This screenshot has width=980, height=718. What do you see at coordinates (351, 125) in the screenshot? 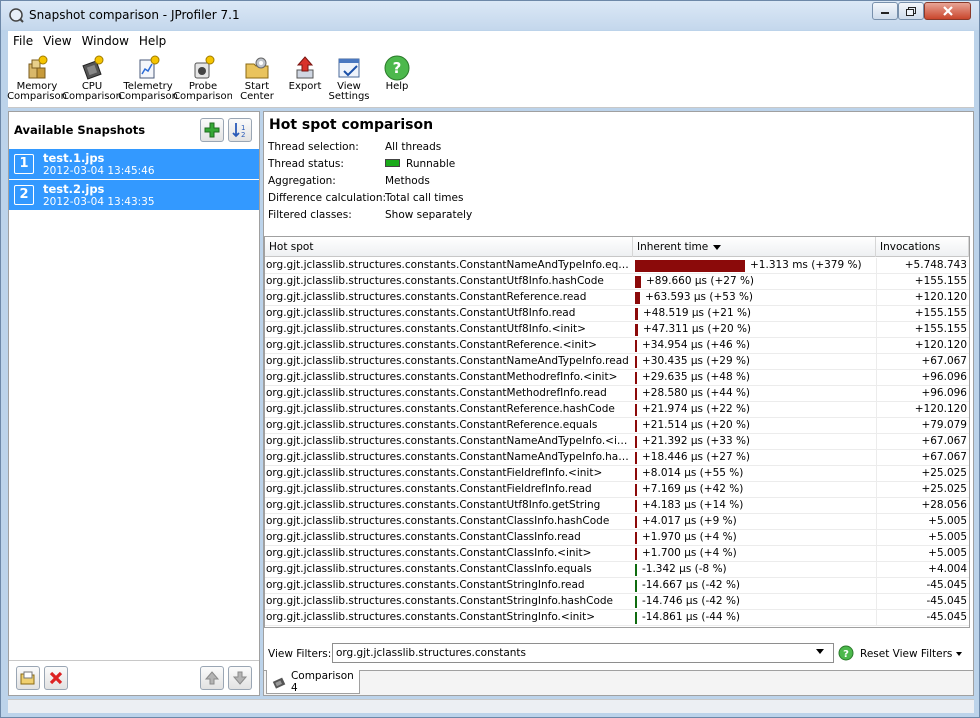
I see `page-title: Hot spot comparison` at bounding box center [351, 125].